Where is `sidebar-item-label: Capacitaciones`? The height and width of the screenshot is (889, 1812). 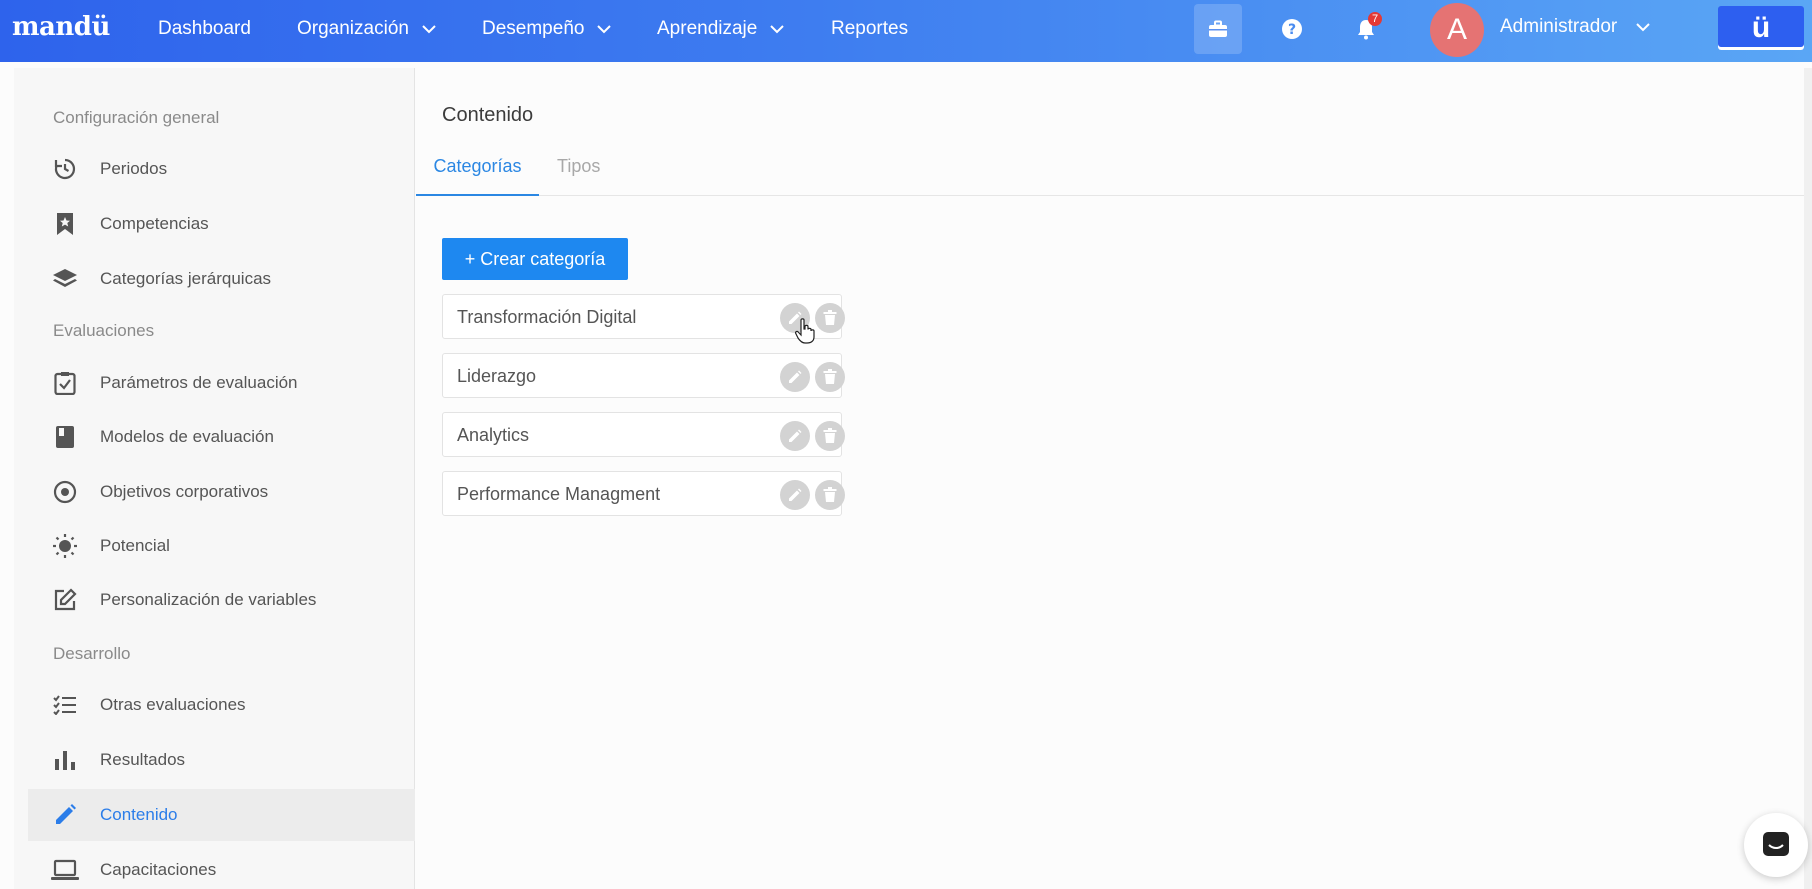 sidebar-item-label: Capacitaciones is located at coordinates (158, 869).